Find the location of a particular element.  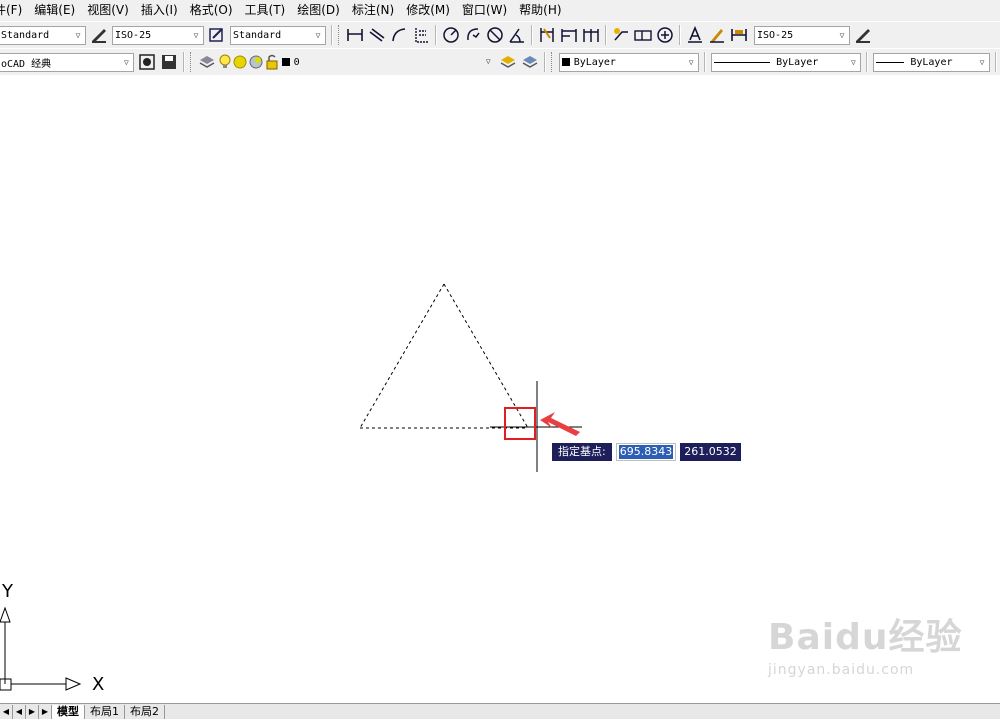

center-mark-icon is located at coordinates (665, 35).